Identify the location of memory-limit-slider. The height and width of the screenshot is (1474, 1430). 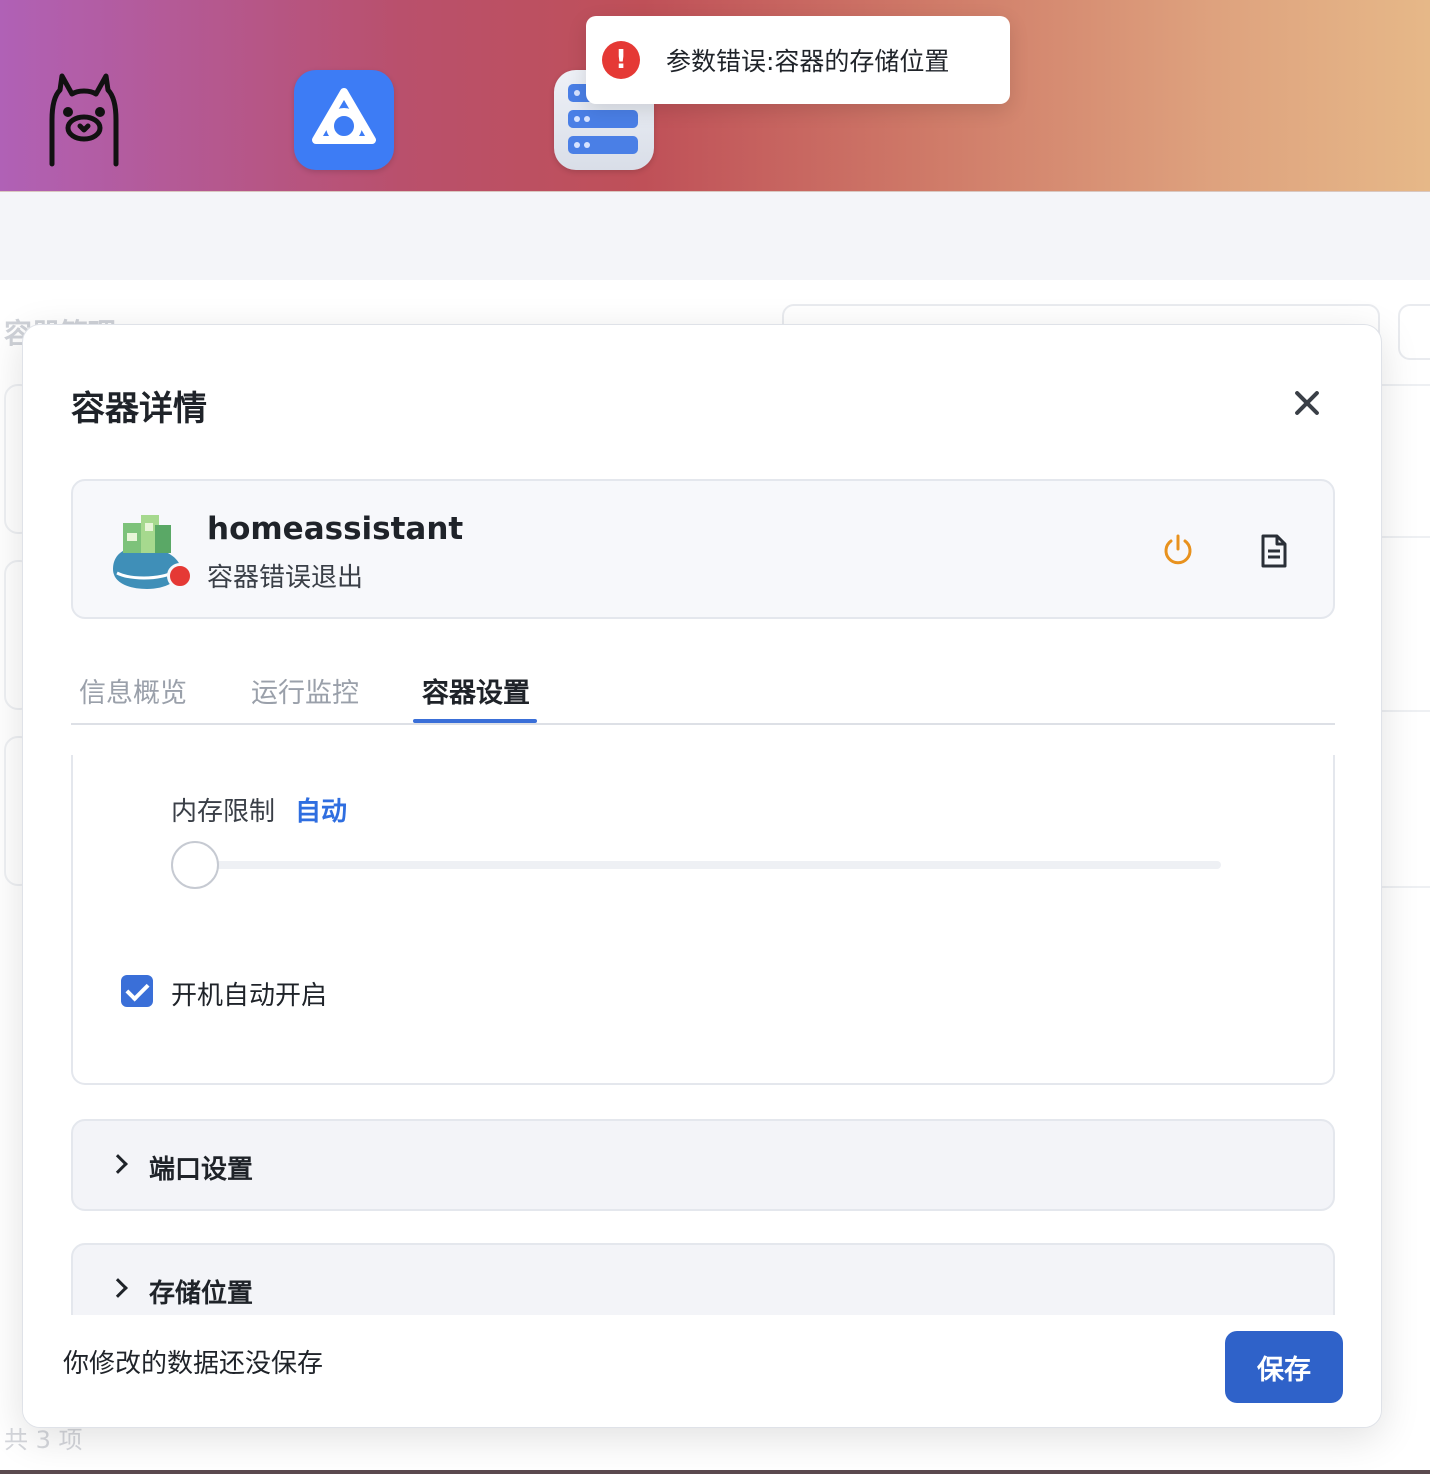
(707, 865).